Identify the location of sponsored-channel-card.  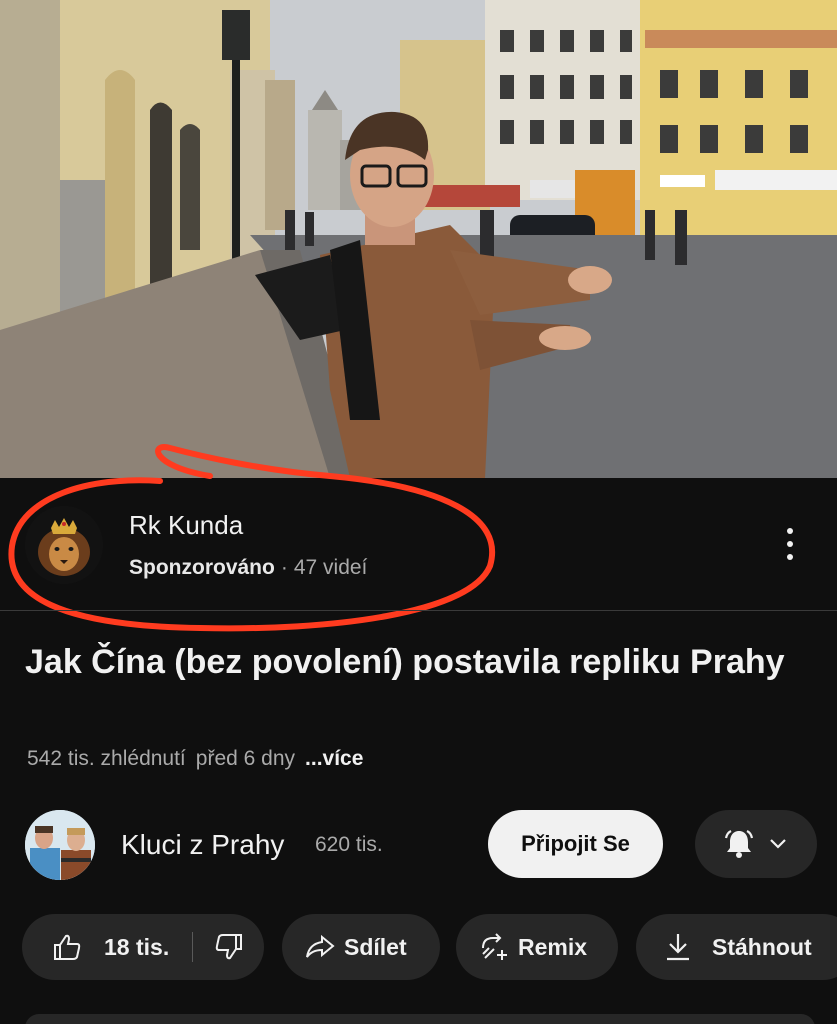
(418, 545).